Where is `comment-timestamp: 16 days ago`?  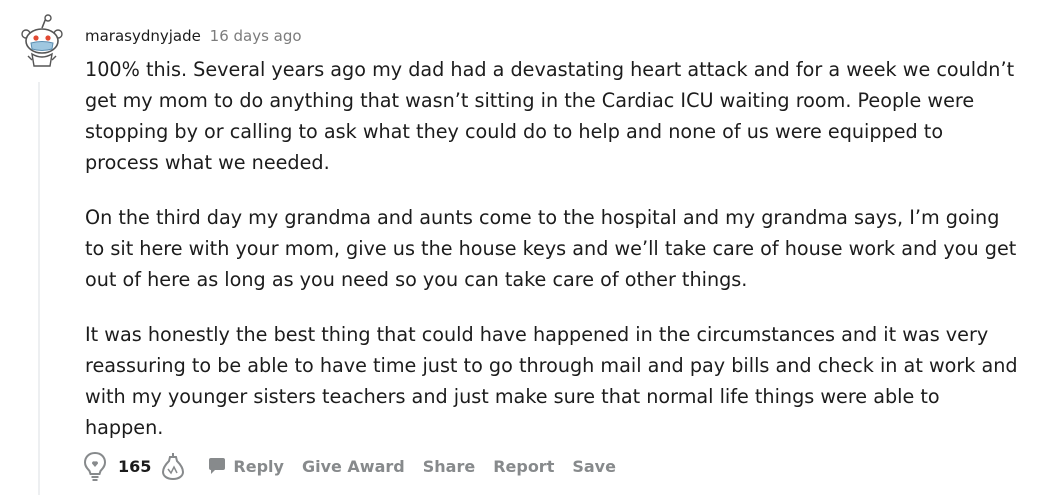 comment-timestamp: 16 days ago is located at coordinates (256, 36).